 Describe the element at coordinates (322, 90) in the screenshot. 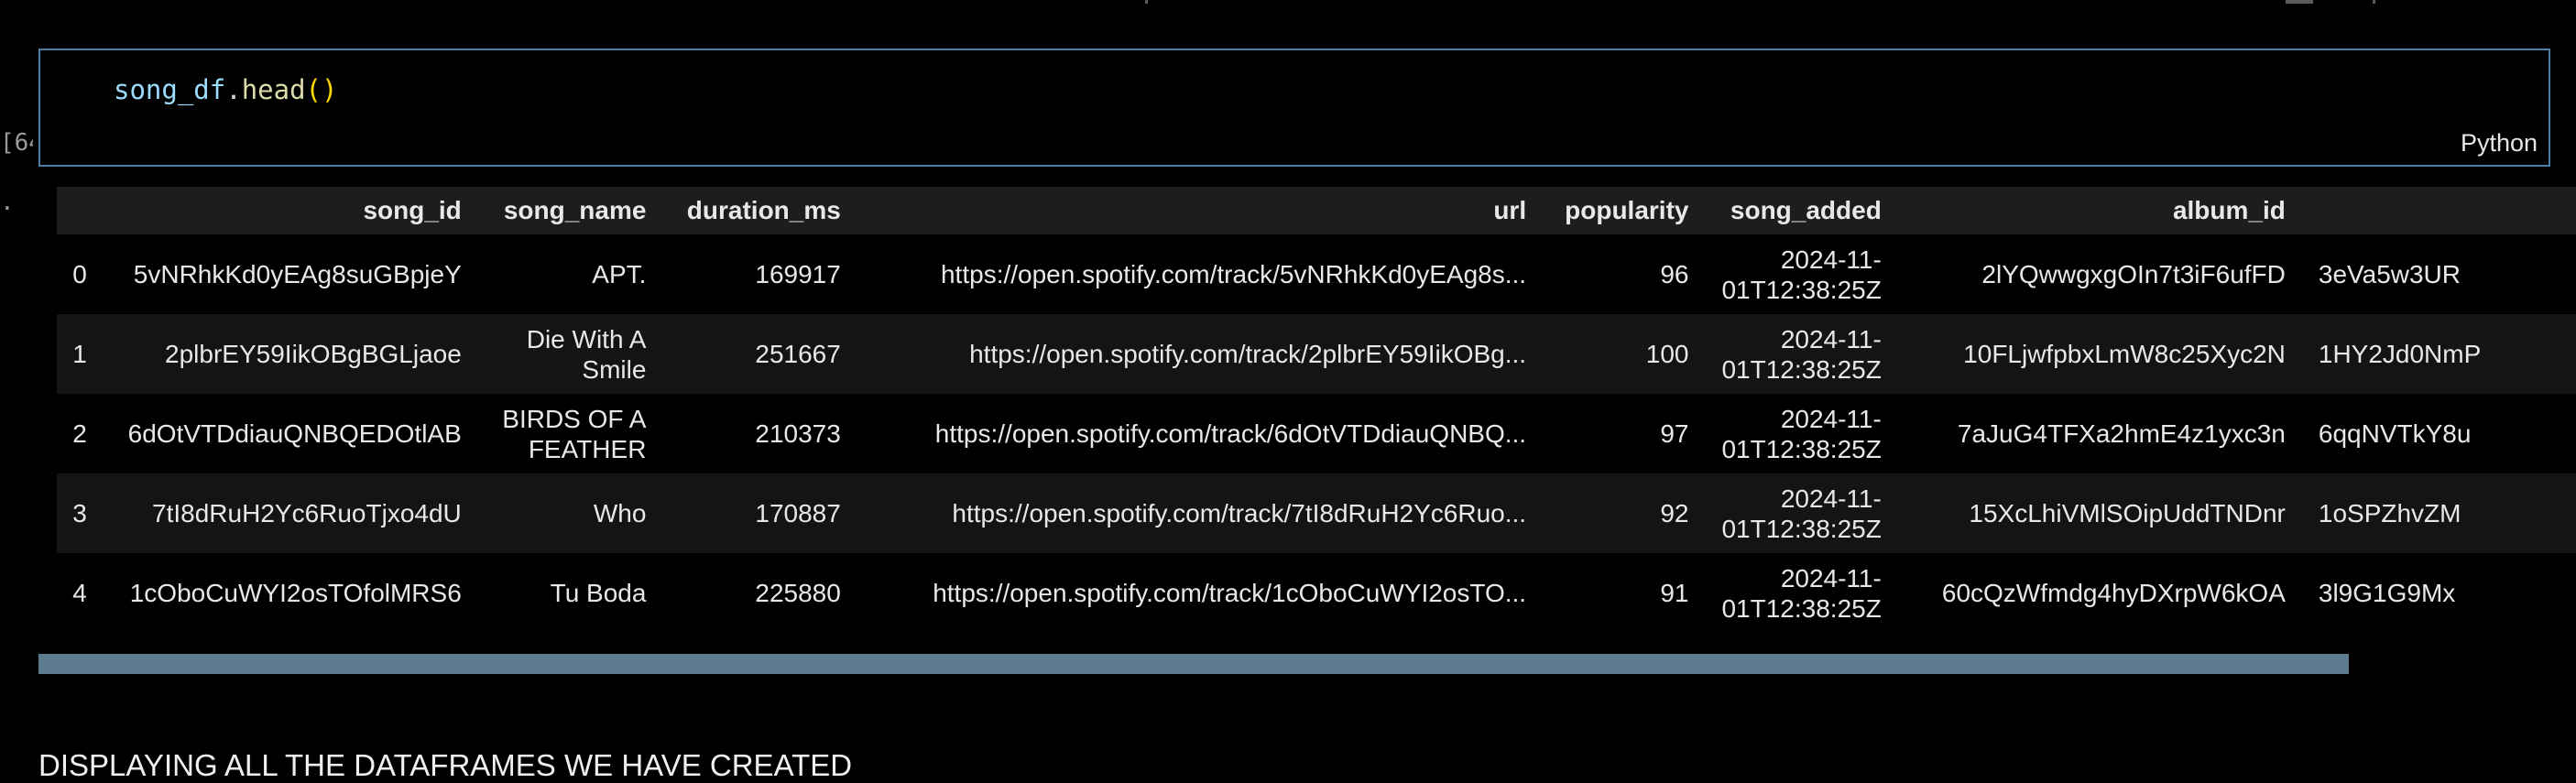

I see `code-parens: ()` at that location.